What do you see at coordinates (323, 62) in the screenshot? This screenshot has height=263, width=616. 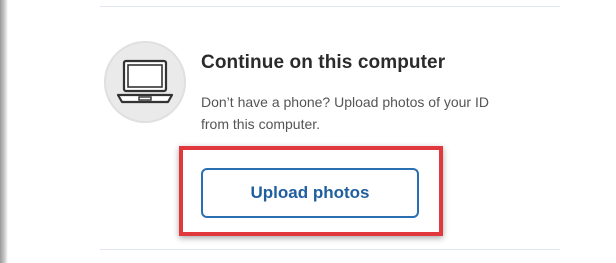 I see `option-title: Continue on this computer` at bounding box center [323, 62].